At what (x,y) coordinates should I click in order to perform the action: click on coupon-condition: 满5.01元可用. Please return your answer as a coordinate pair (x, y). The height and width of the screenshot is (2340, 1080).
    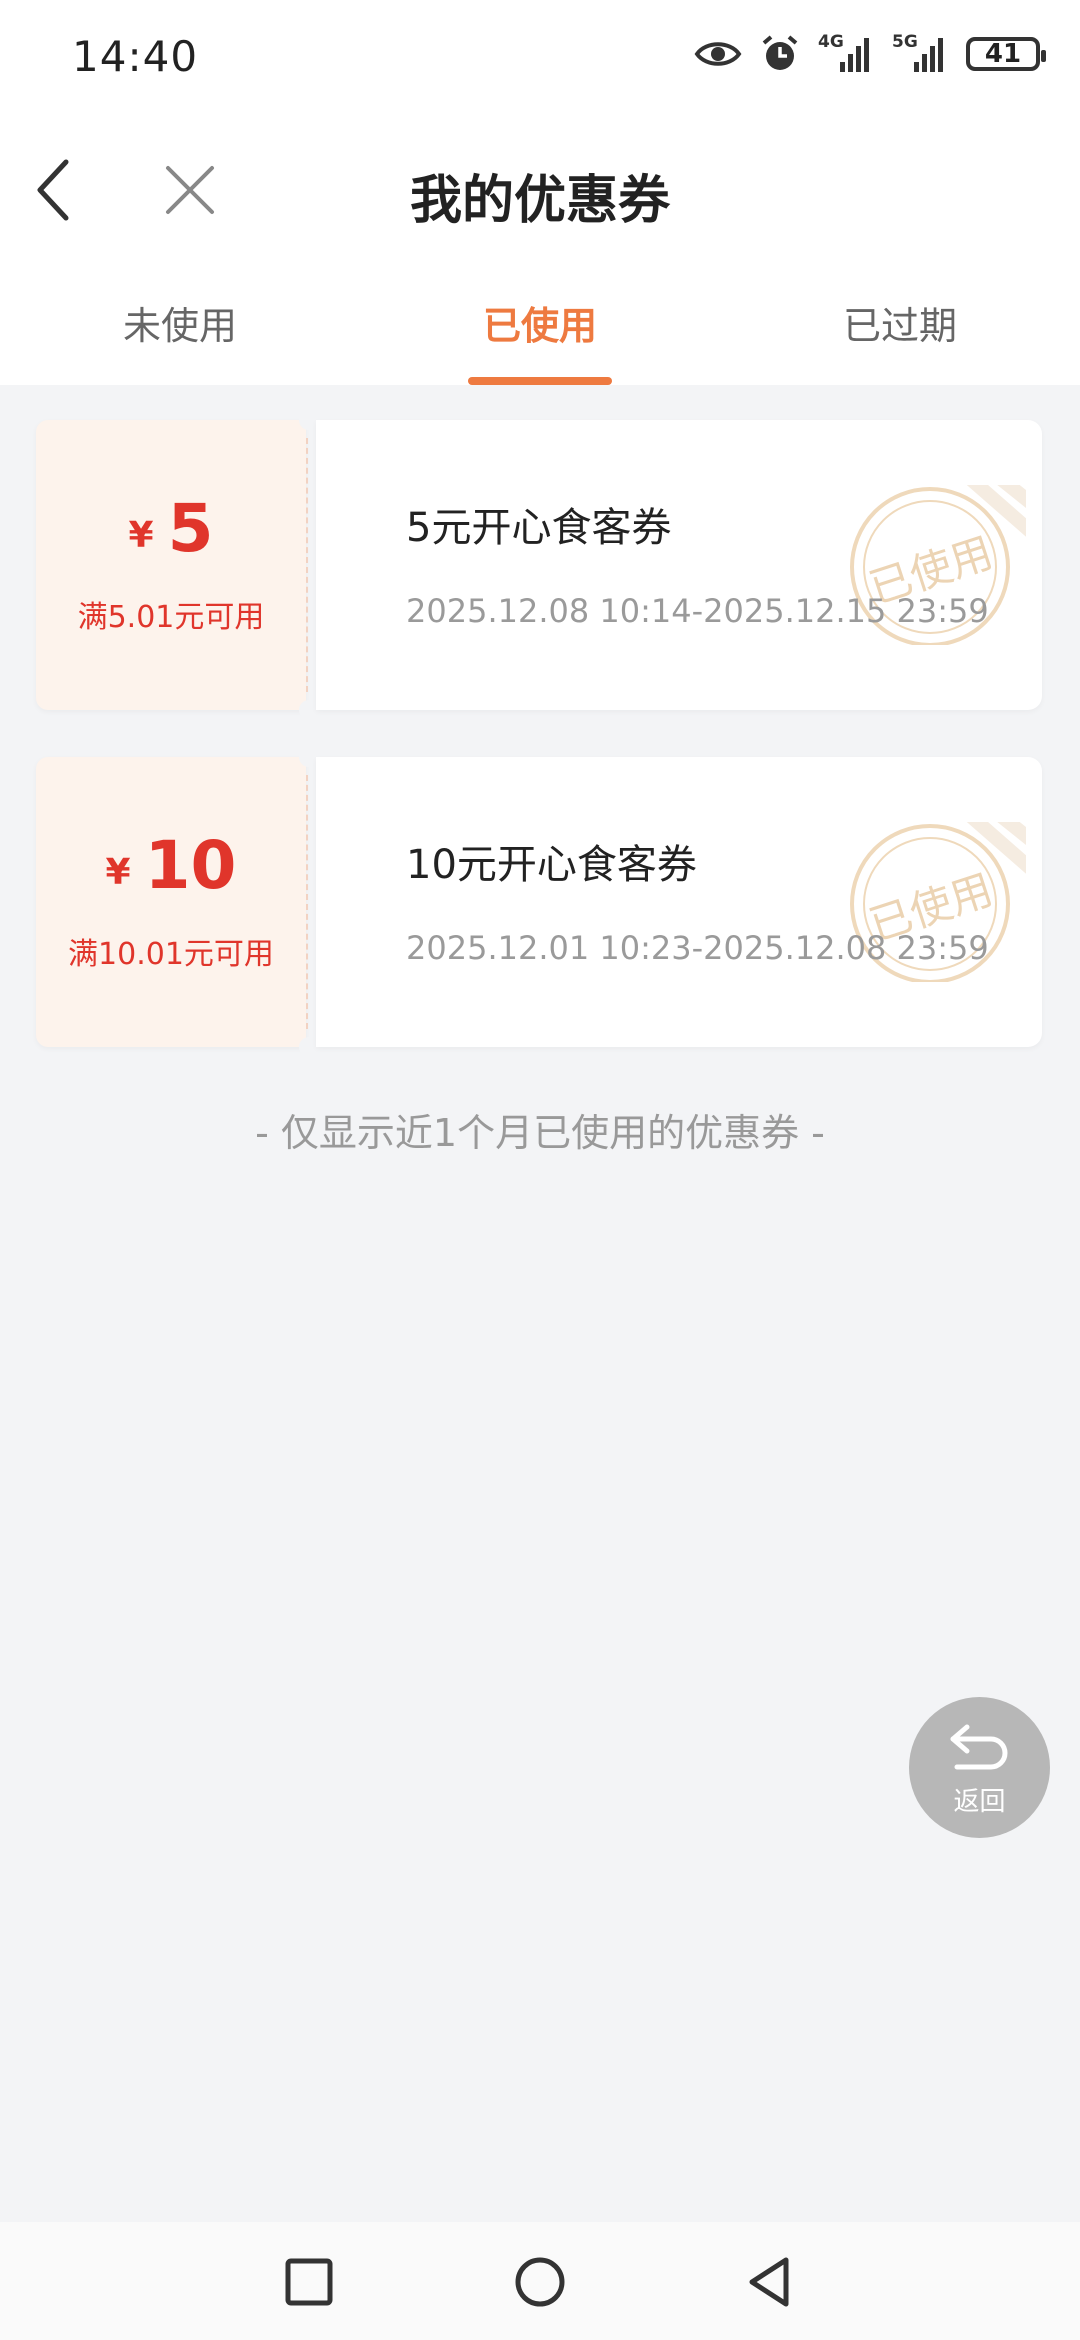
    Looking at the image, I should click on (171, 617).